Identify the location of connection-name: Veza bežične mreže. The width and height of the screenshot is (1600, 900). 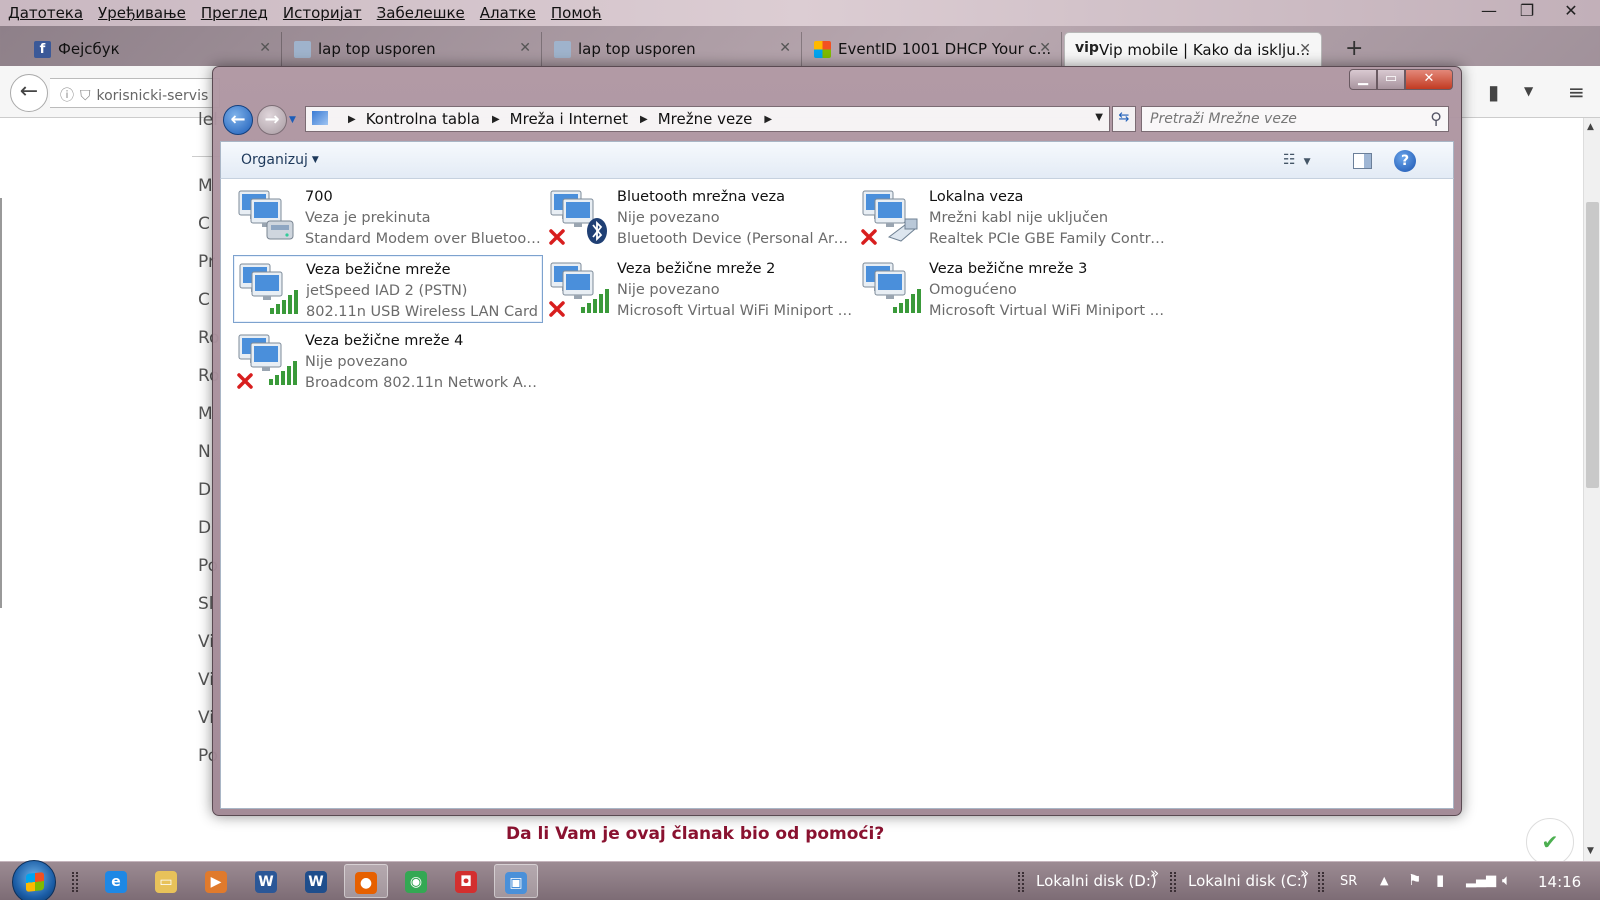
(378, 270).